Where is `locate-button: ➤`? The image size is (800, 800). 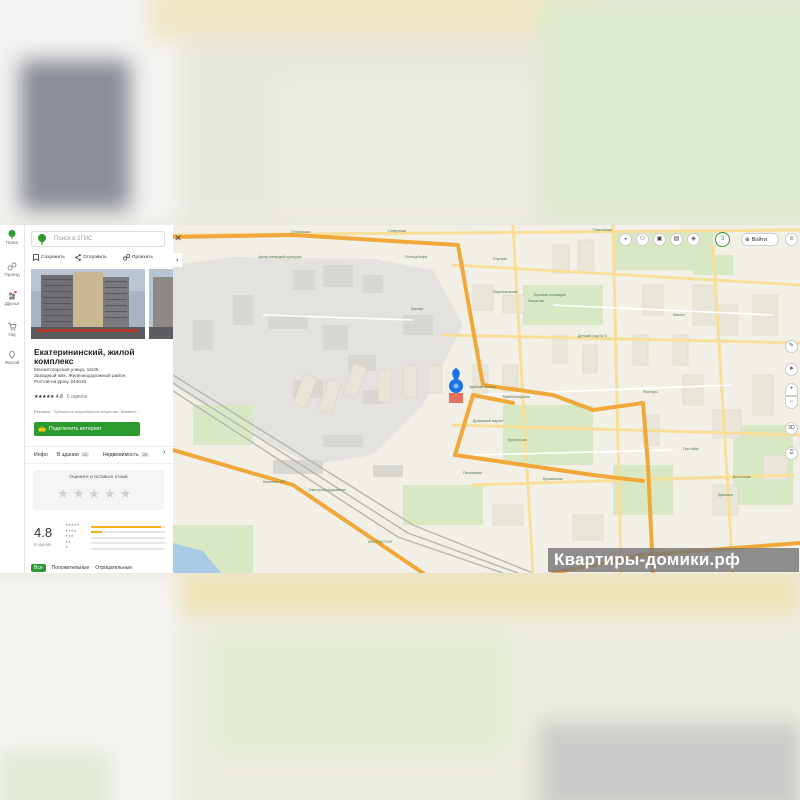 locate-button: ➤ is located at coordinates (791, 369).